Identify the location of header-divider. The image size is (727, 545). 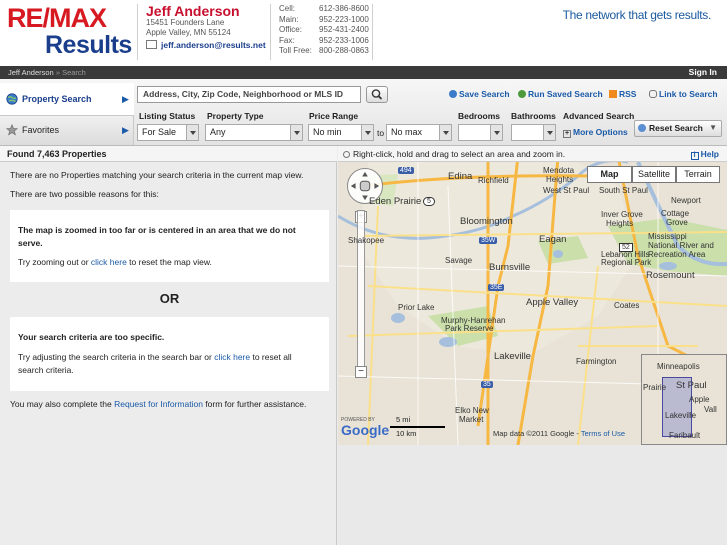
(137, 32).